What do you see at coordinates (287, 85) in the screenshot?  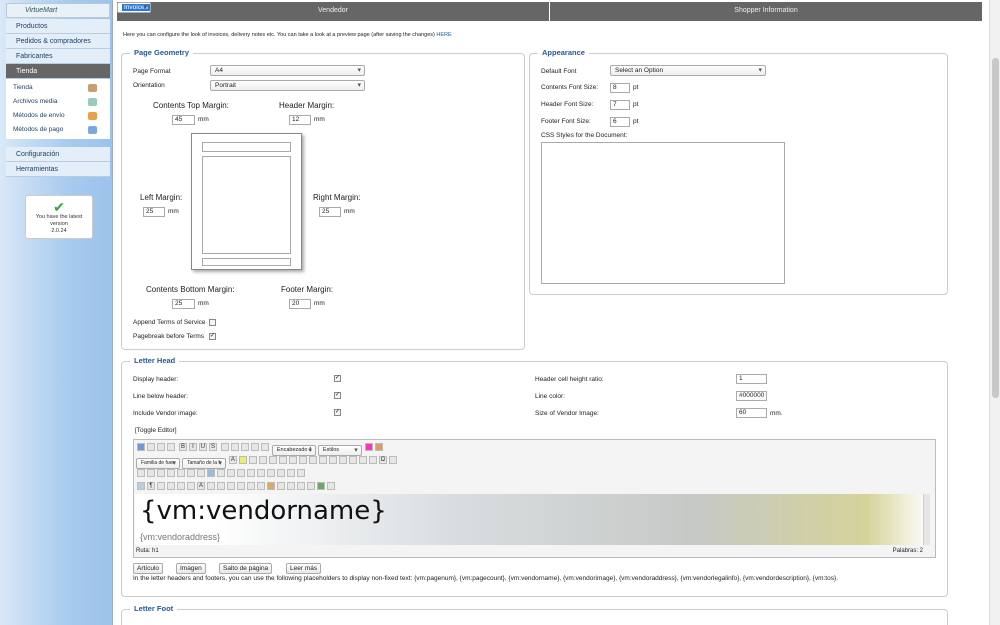 I see `orientation-select: Portrait` at bounding box center [287, 85].